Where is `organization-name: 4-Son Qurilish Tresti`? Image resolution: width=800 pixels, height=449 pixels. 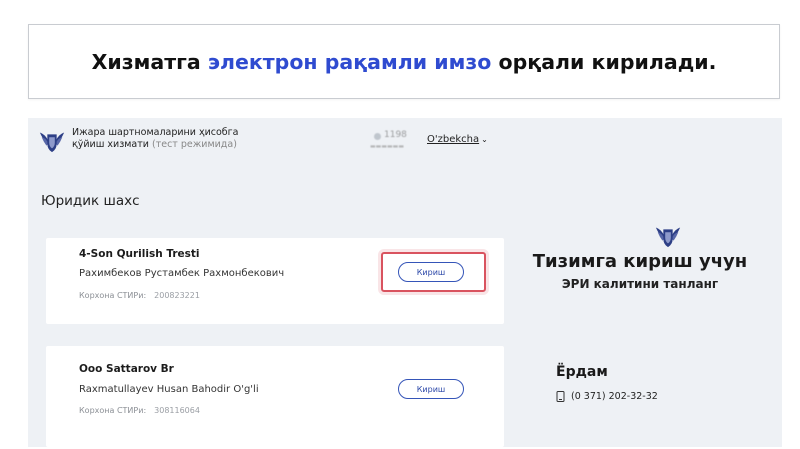 organization-name: 4-Son Qurilish Tresti is located at coordinates (139, 254).